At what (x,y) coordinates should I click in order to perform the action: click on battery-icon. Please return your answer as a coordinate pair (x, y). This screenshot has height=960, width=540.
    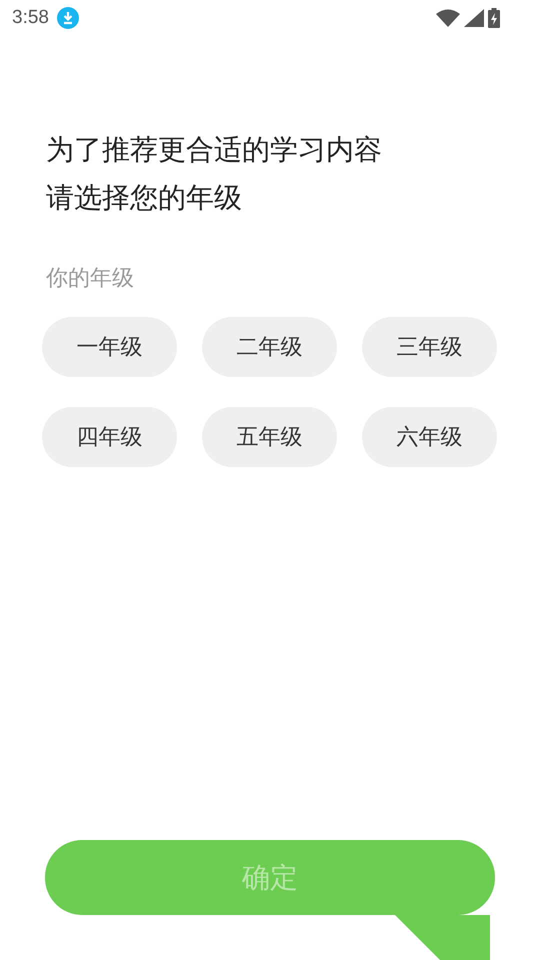
    Looking at the image, I should click on (494, 18).